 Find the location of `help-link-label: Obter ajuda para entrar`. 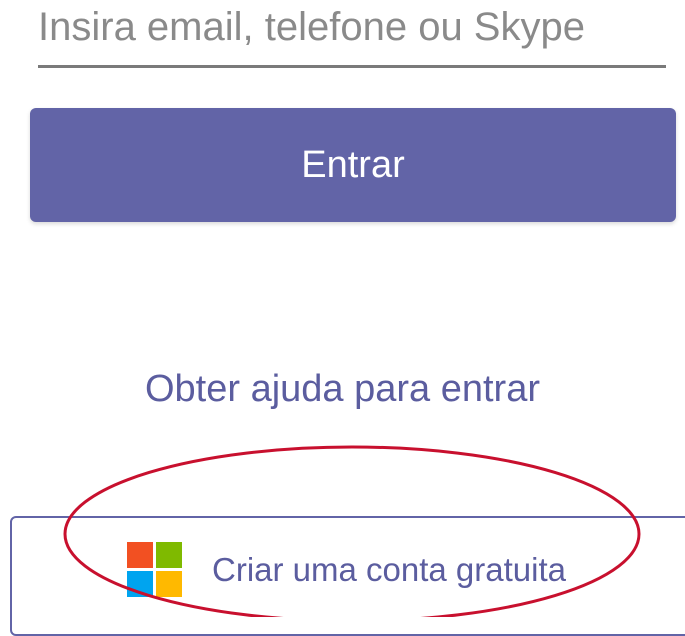

help-link-label: Obter ajuda para entrar is located at coordinates (342, 389).